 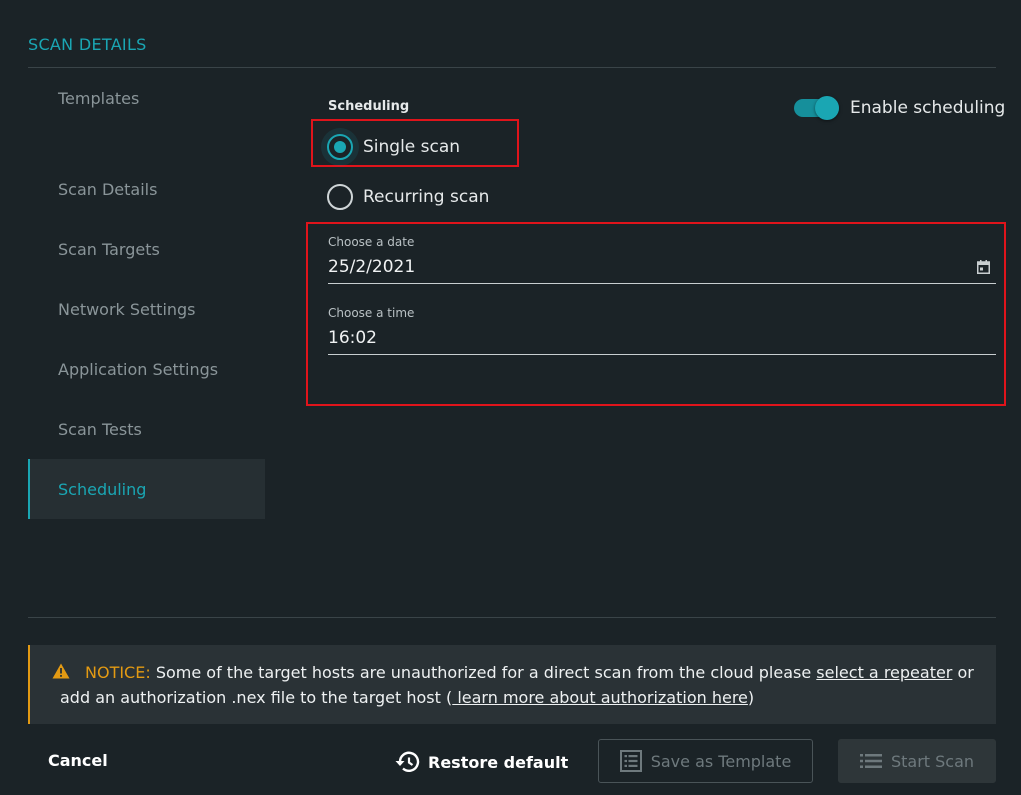 I want to click on sidebar-item-application-settings: Application Settings, so click(x=146, y=369).